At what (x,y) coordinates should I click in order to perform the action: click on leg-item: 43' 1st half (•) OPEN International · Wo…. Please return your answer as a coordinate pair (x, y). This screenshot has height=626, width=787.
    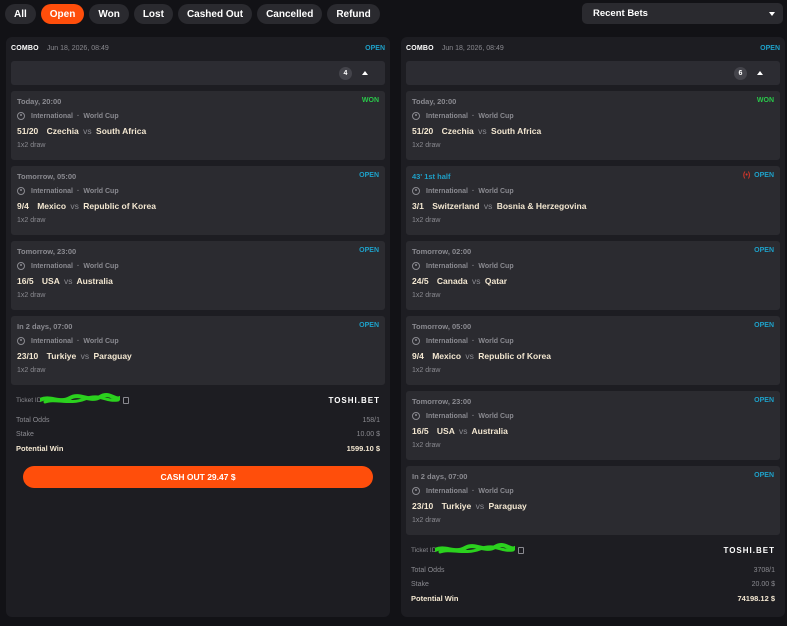
    Looking at the image, I should click on (593, 200).